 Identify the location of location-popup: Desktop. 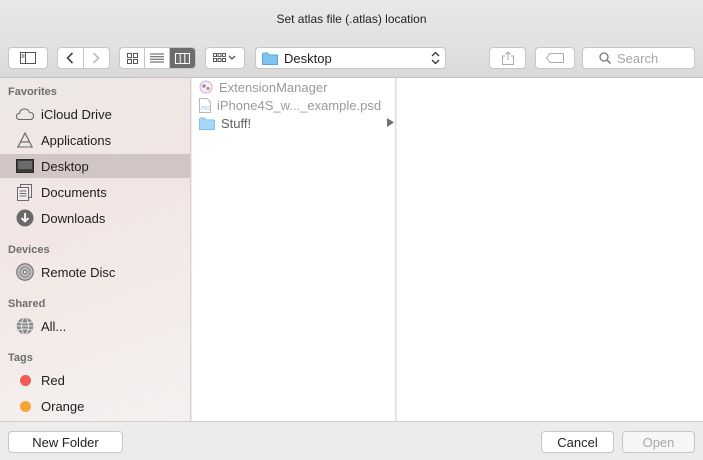
(350, 58).